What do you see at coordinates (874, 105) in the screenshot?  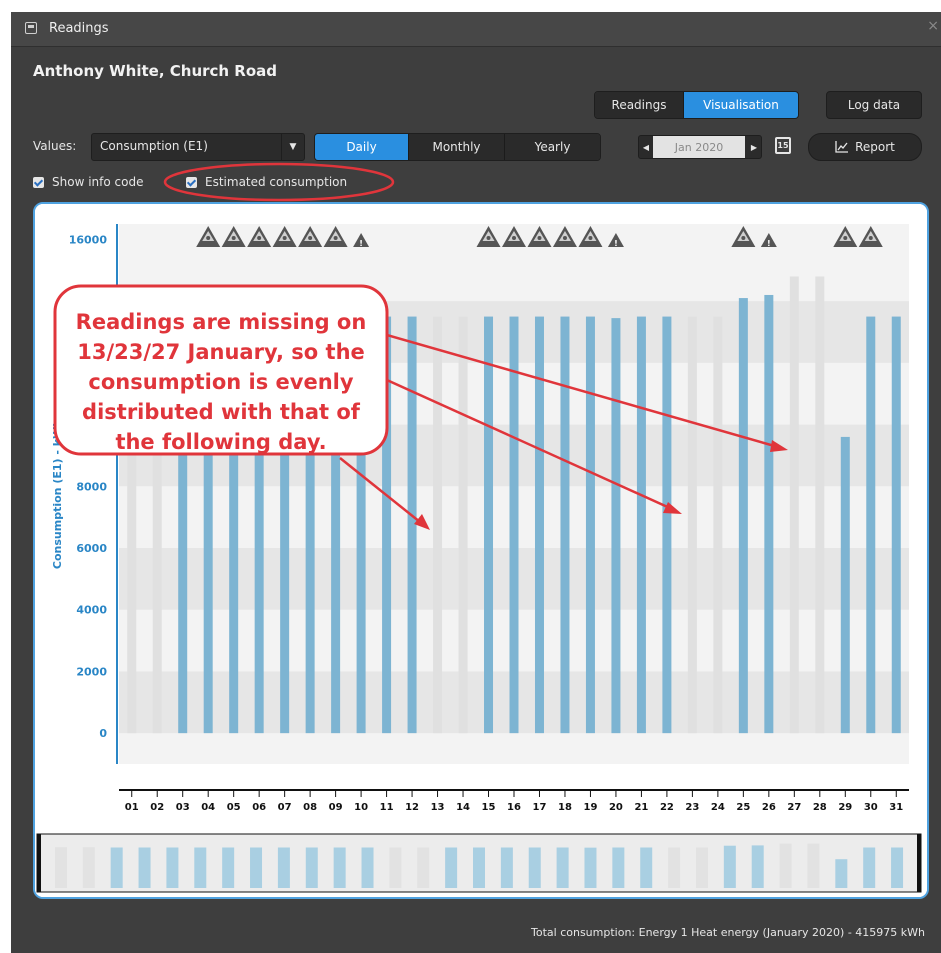 I see `log-data-button: Log data` at bounding box center [874, 105].